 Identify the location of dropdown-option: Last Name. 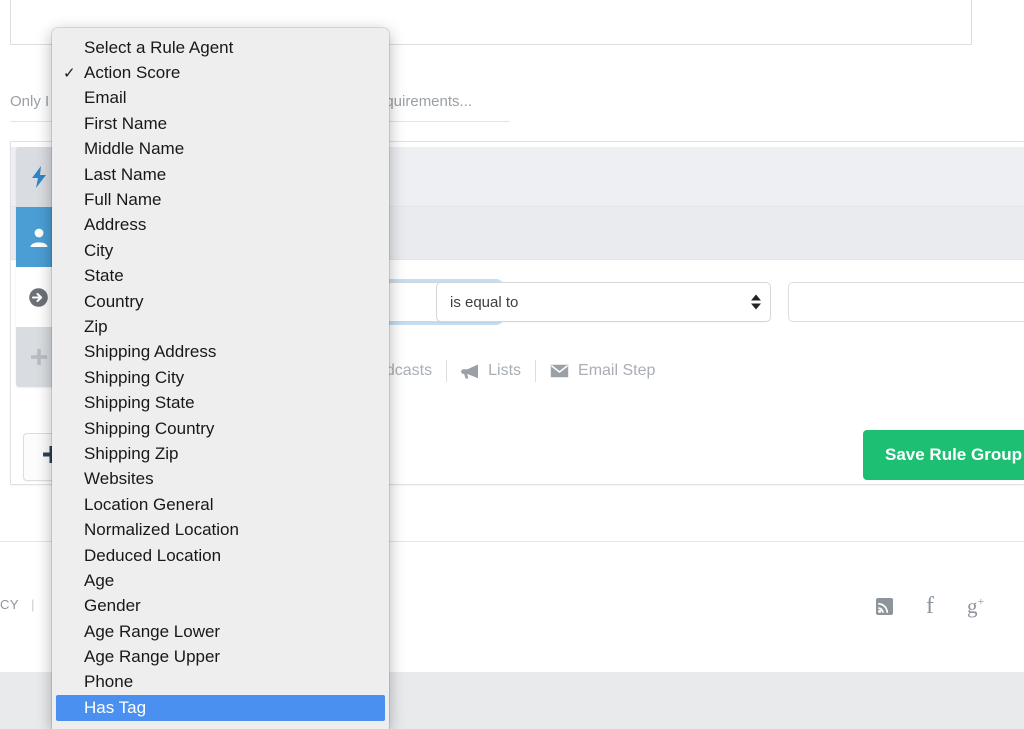
(220, 174).